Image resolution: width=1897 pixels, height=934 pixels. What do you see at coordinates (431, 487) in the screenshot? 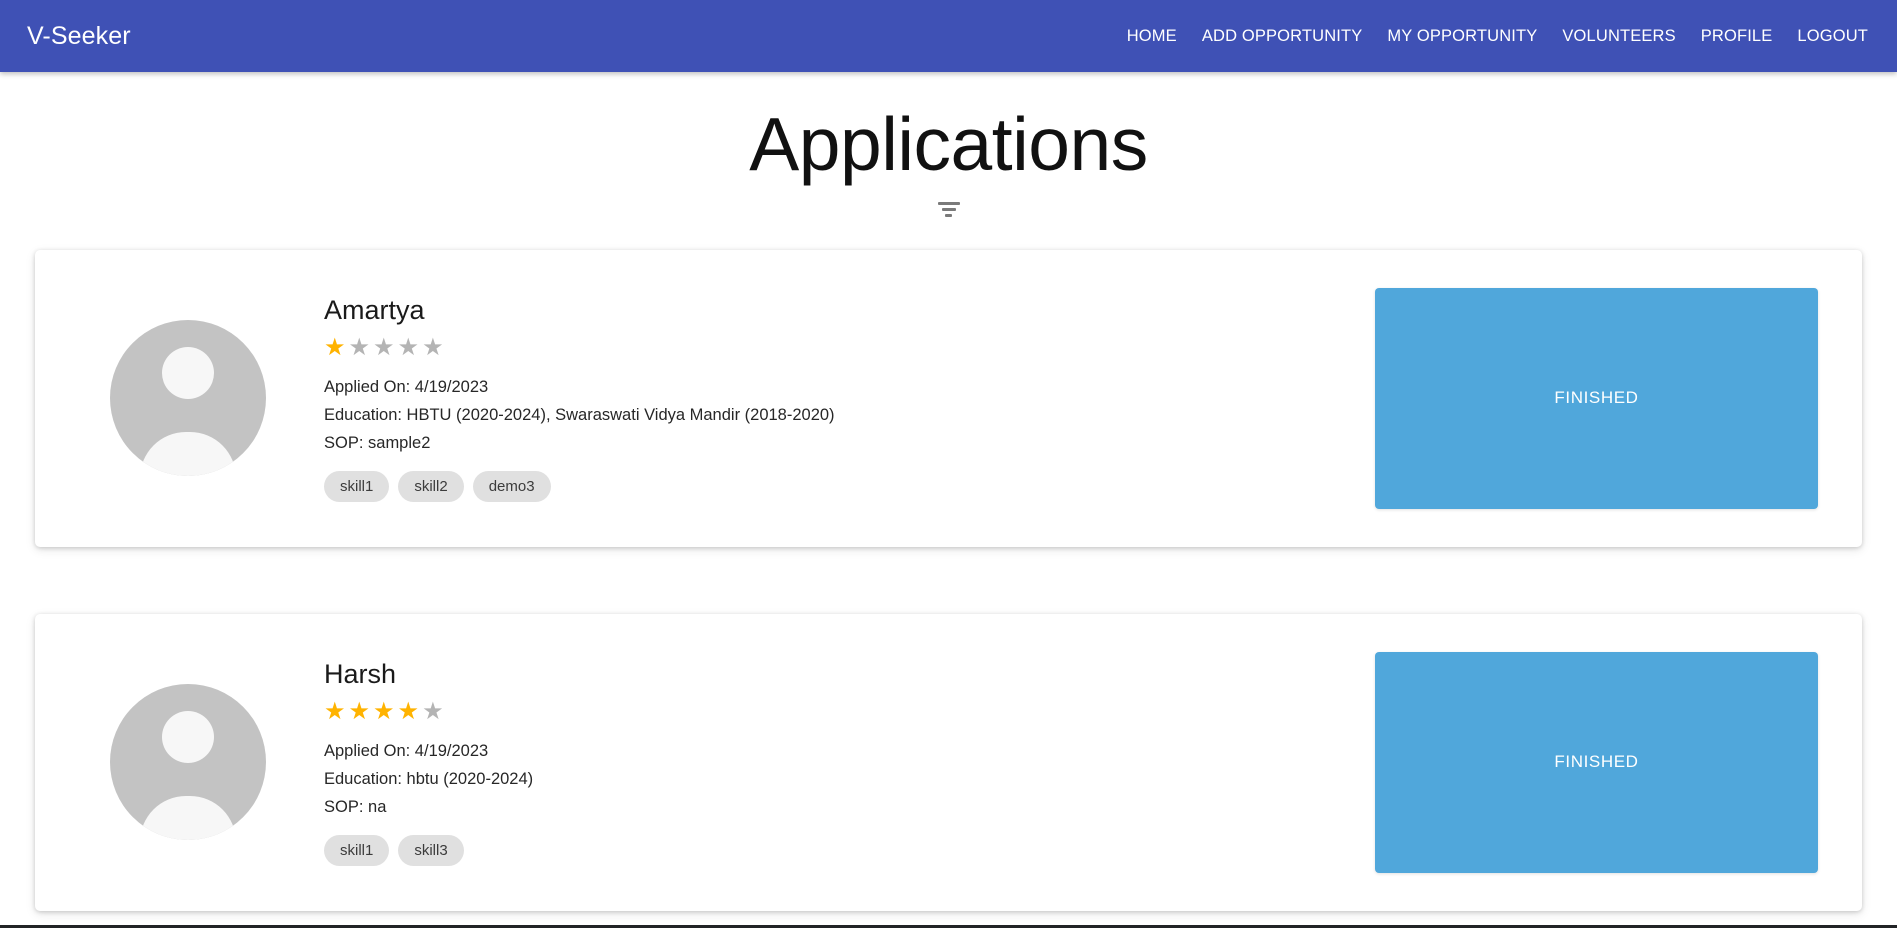
I see `skill-chip: skill2` at bounding box center [431, 487].